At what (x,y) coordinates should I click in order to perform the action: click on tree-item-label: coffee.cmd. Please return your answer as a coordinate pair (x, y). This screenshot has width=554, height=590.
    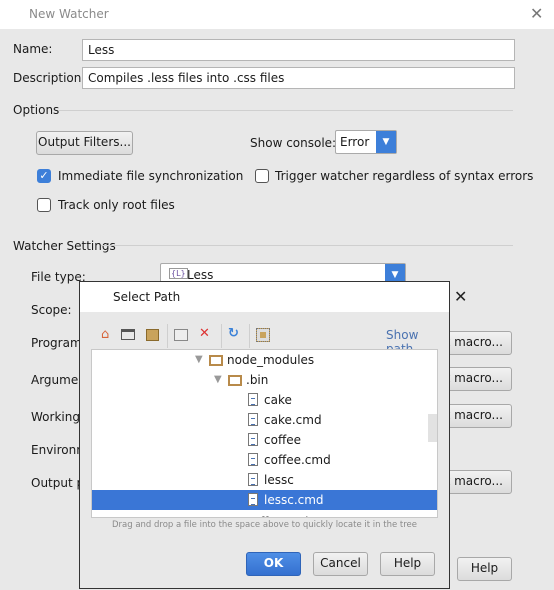
    Looking at the image, I should click on (297, 460).